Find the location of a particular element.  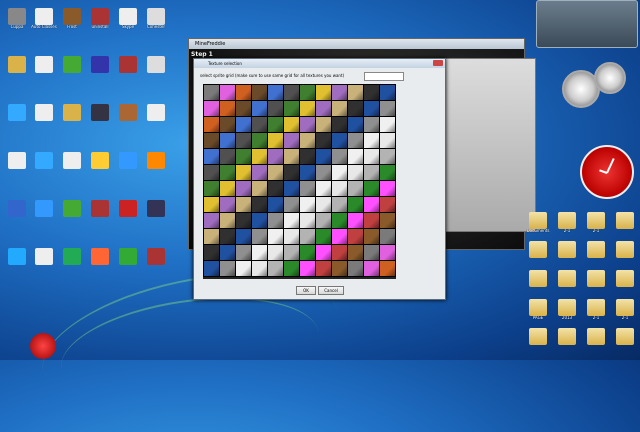

desktop-icon: Cohester is located at coordinates (156, 23).